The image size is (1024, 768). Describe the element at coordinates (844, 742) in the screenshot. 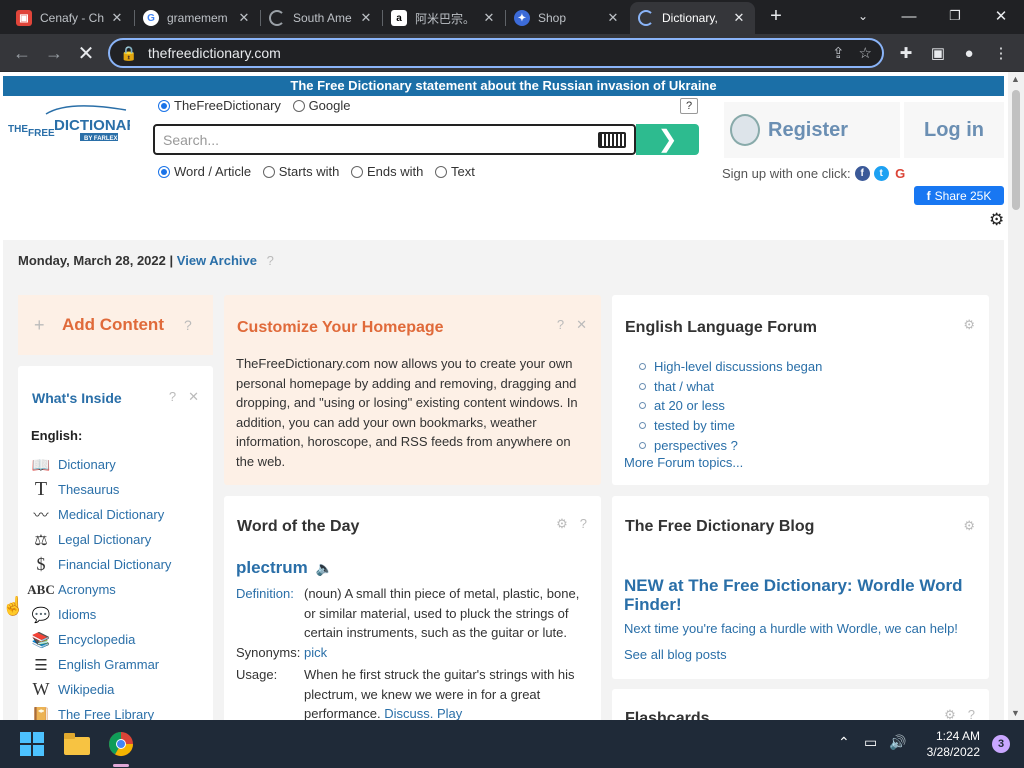

I see `chevron-up-icon: ⌃` at that location.